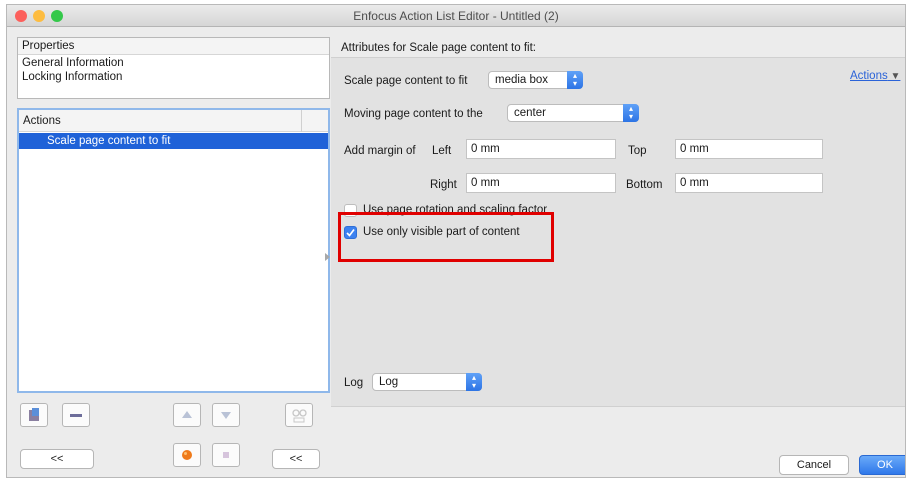  I want to click on stop-icon, so click(226, 455).